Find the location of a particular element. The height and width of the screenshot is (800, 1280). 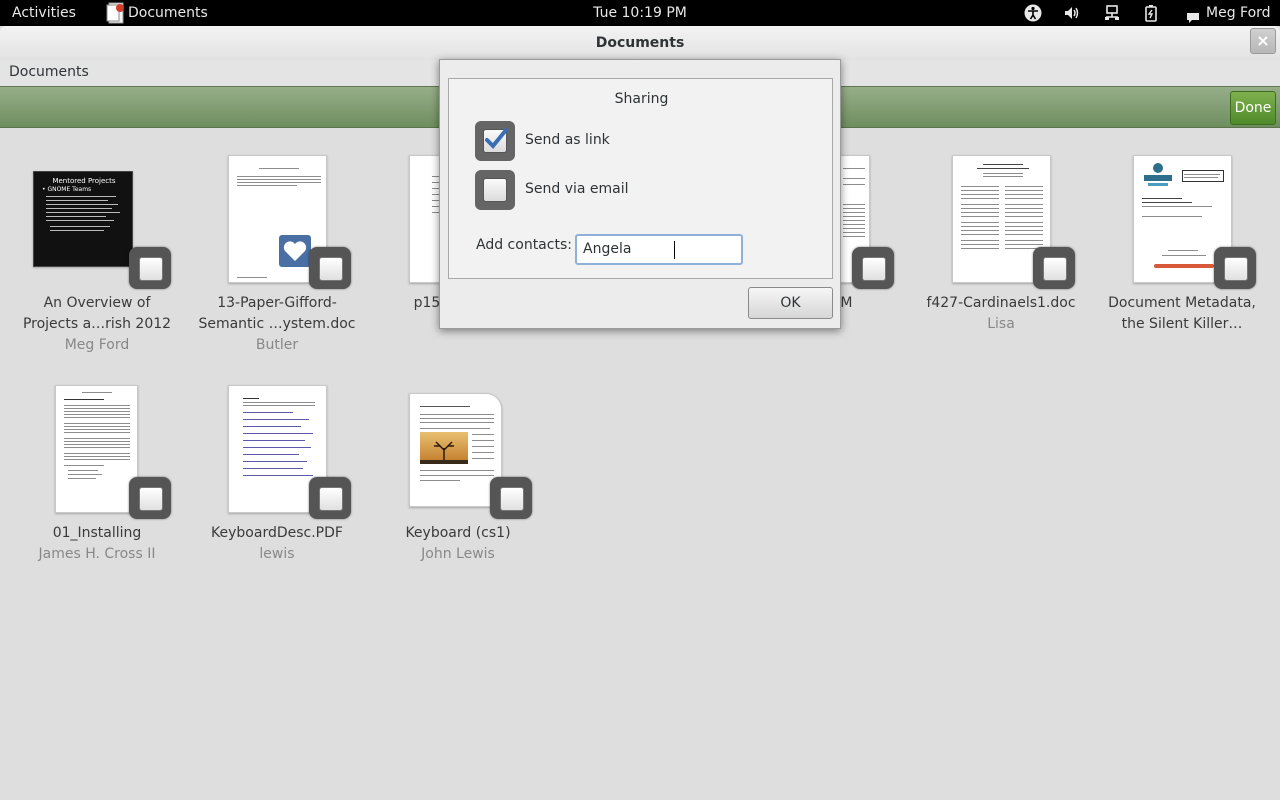

chat-icon is located at coordinates (1193, 15).